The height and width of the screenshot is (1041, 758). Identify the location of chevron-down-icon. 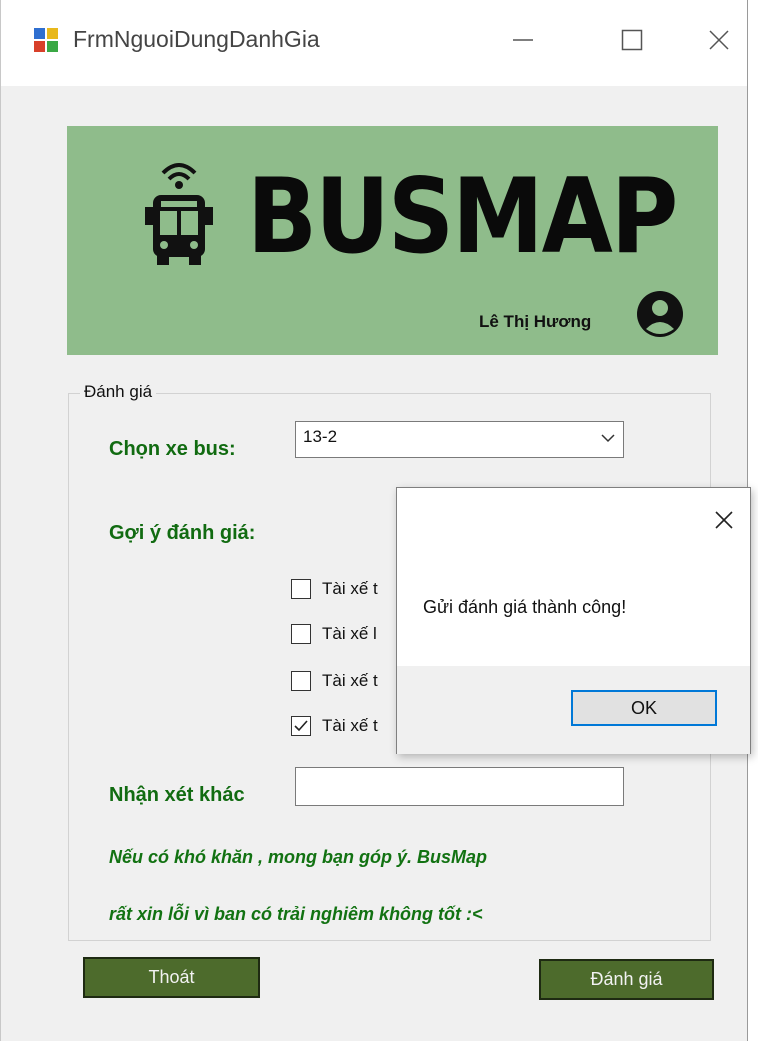
(608, 438).